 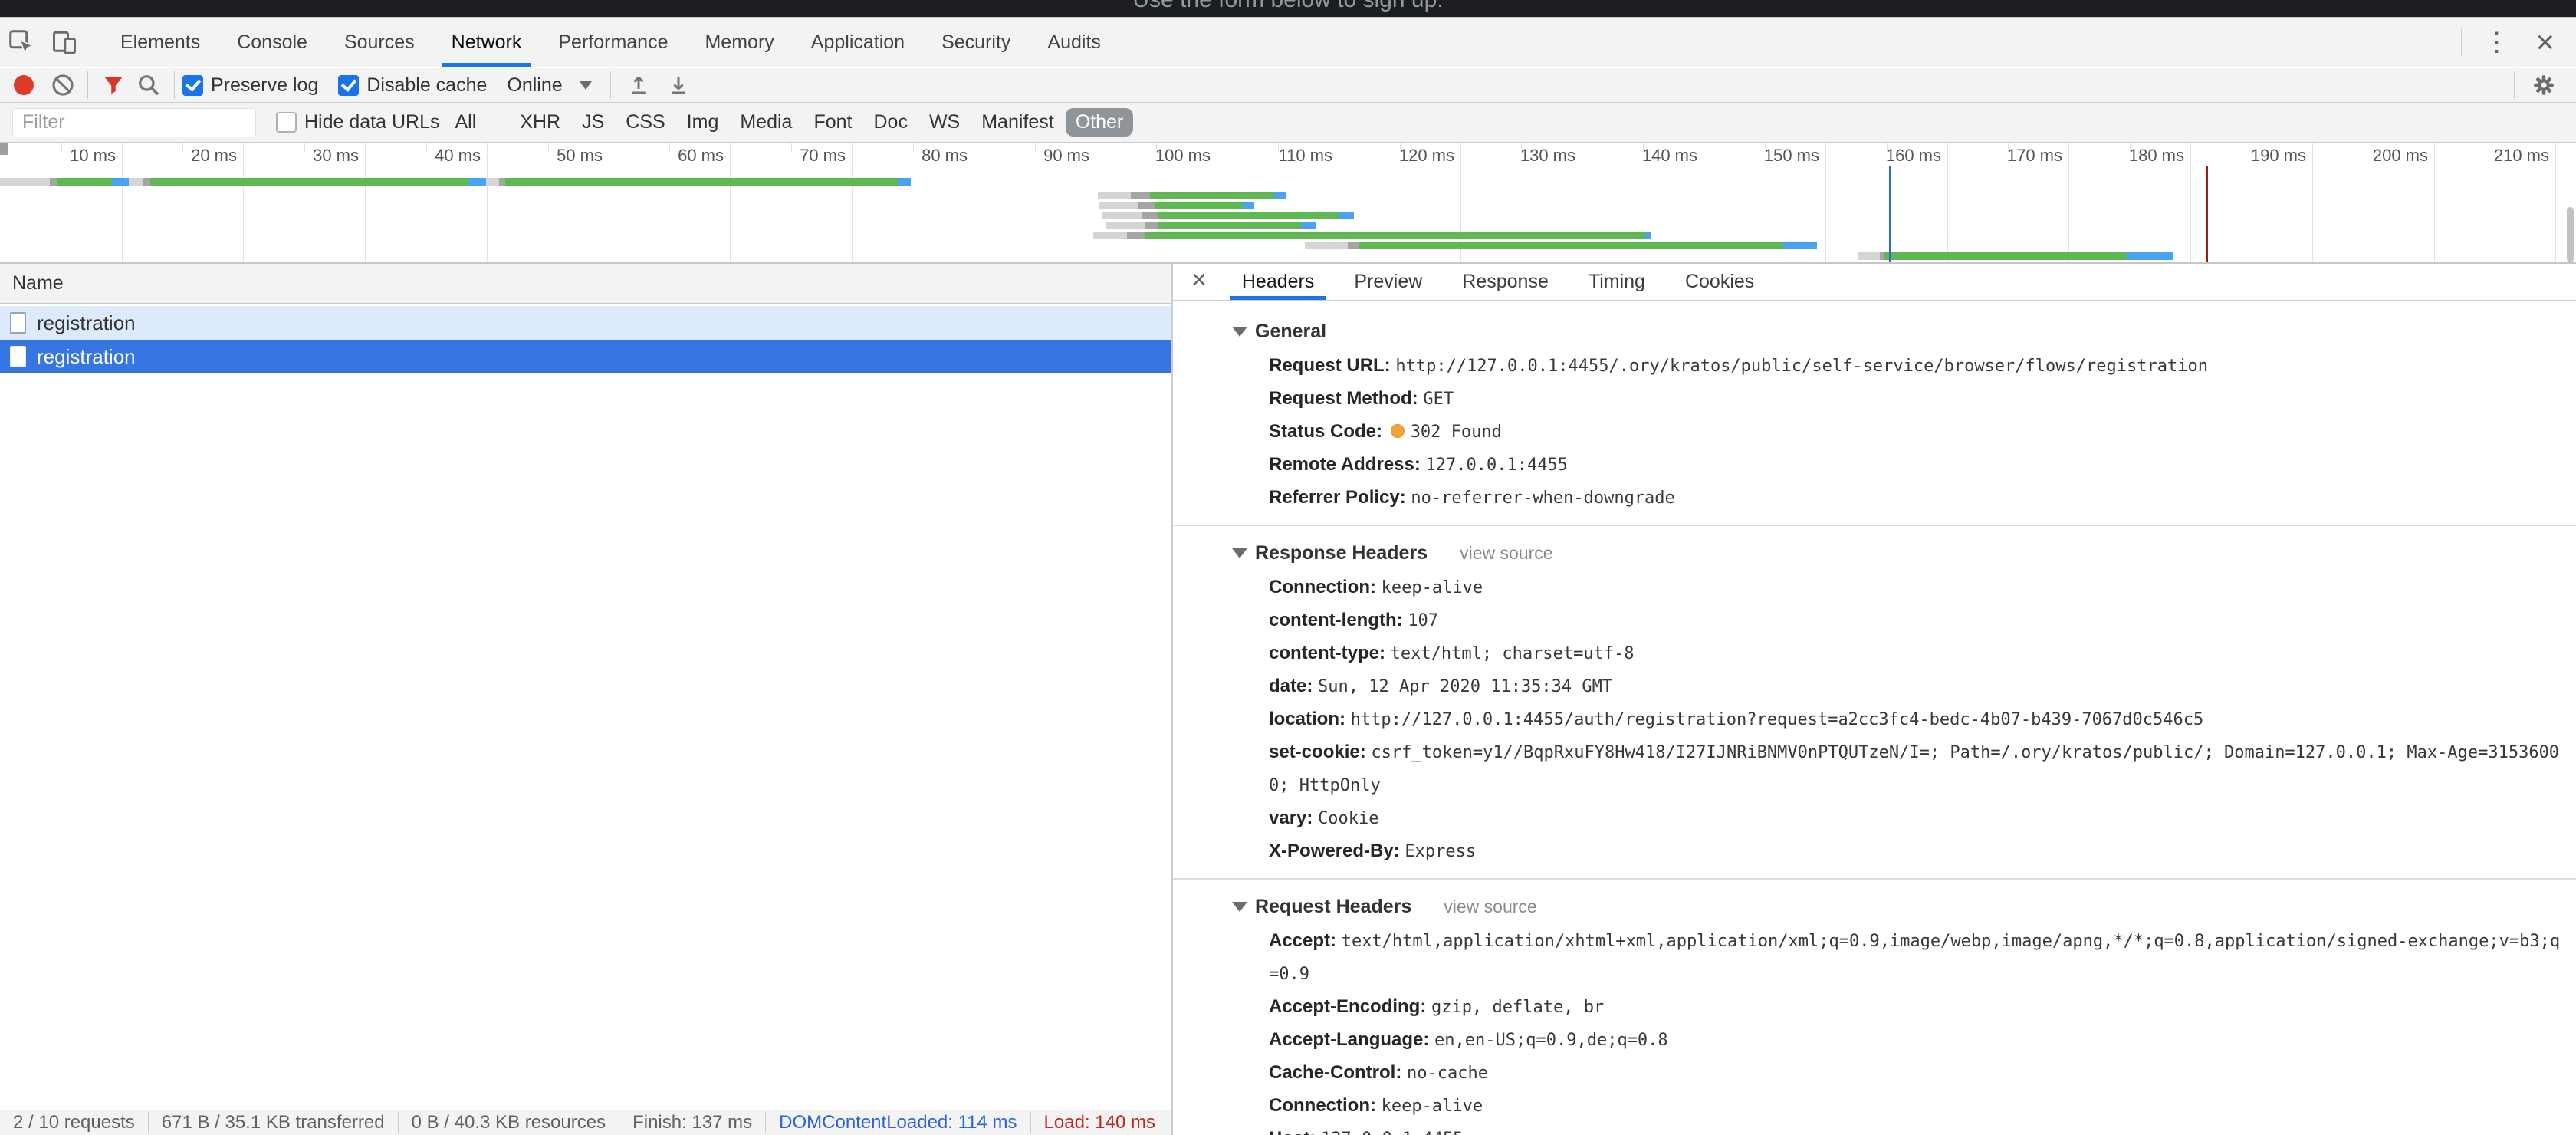 I want to click on disable-cache-checkbox: Disable cache, so click(x=413, y=85).